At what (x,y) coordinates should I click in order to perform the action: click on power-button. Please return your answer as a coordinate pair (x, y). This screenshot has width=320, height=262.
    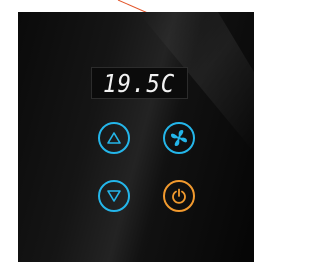
    Looking at the image, I should click on (179, 196).